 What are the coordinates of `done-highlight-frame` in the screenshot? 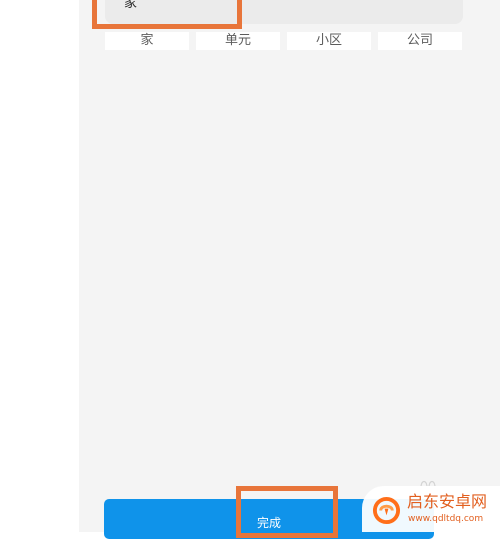 It's located at (287, 512).